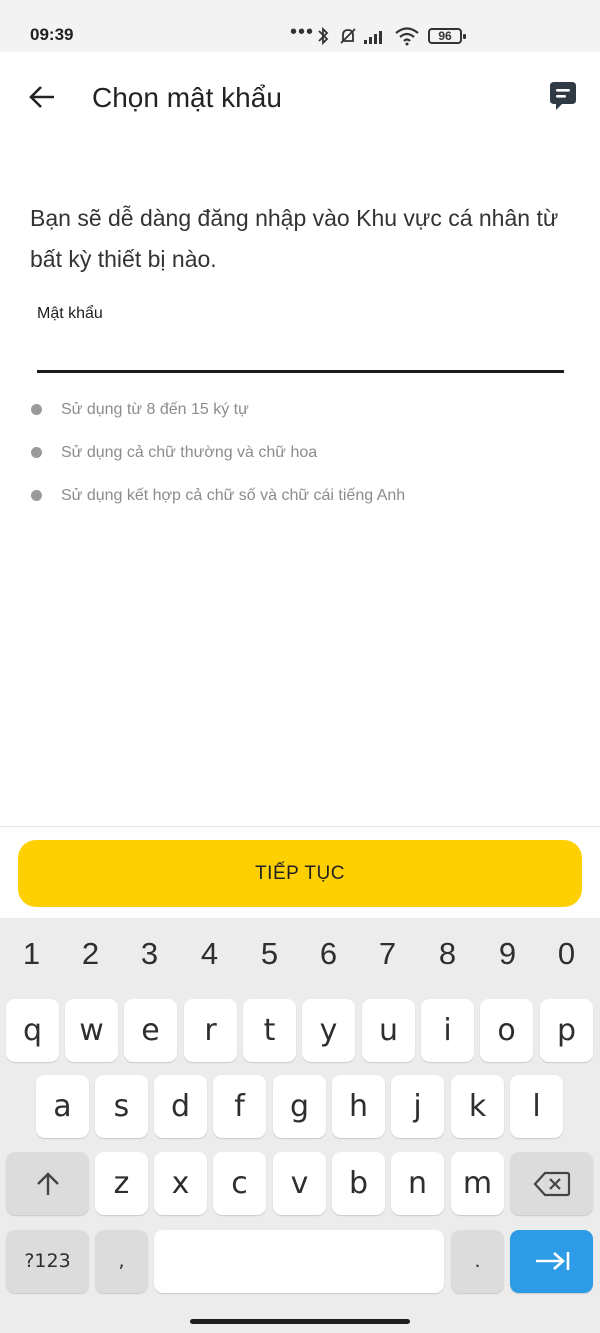 The width and height of the screenshot is (600, 1333). What do you see at coordinates (358, 1183) in the screenshot?
I see `key-b: b` at bounding box center [358, 1183].